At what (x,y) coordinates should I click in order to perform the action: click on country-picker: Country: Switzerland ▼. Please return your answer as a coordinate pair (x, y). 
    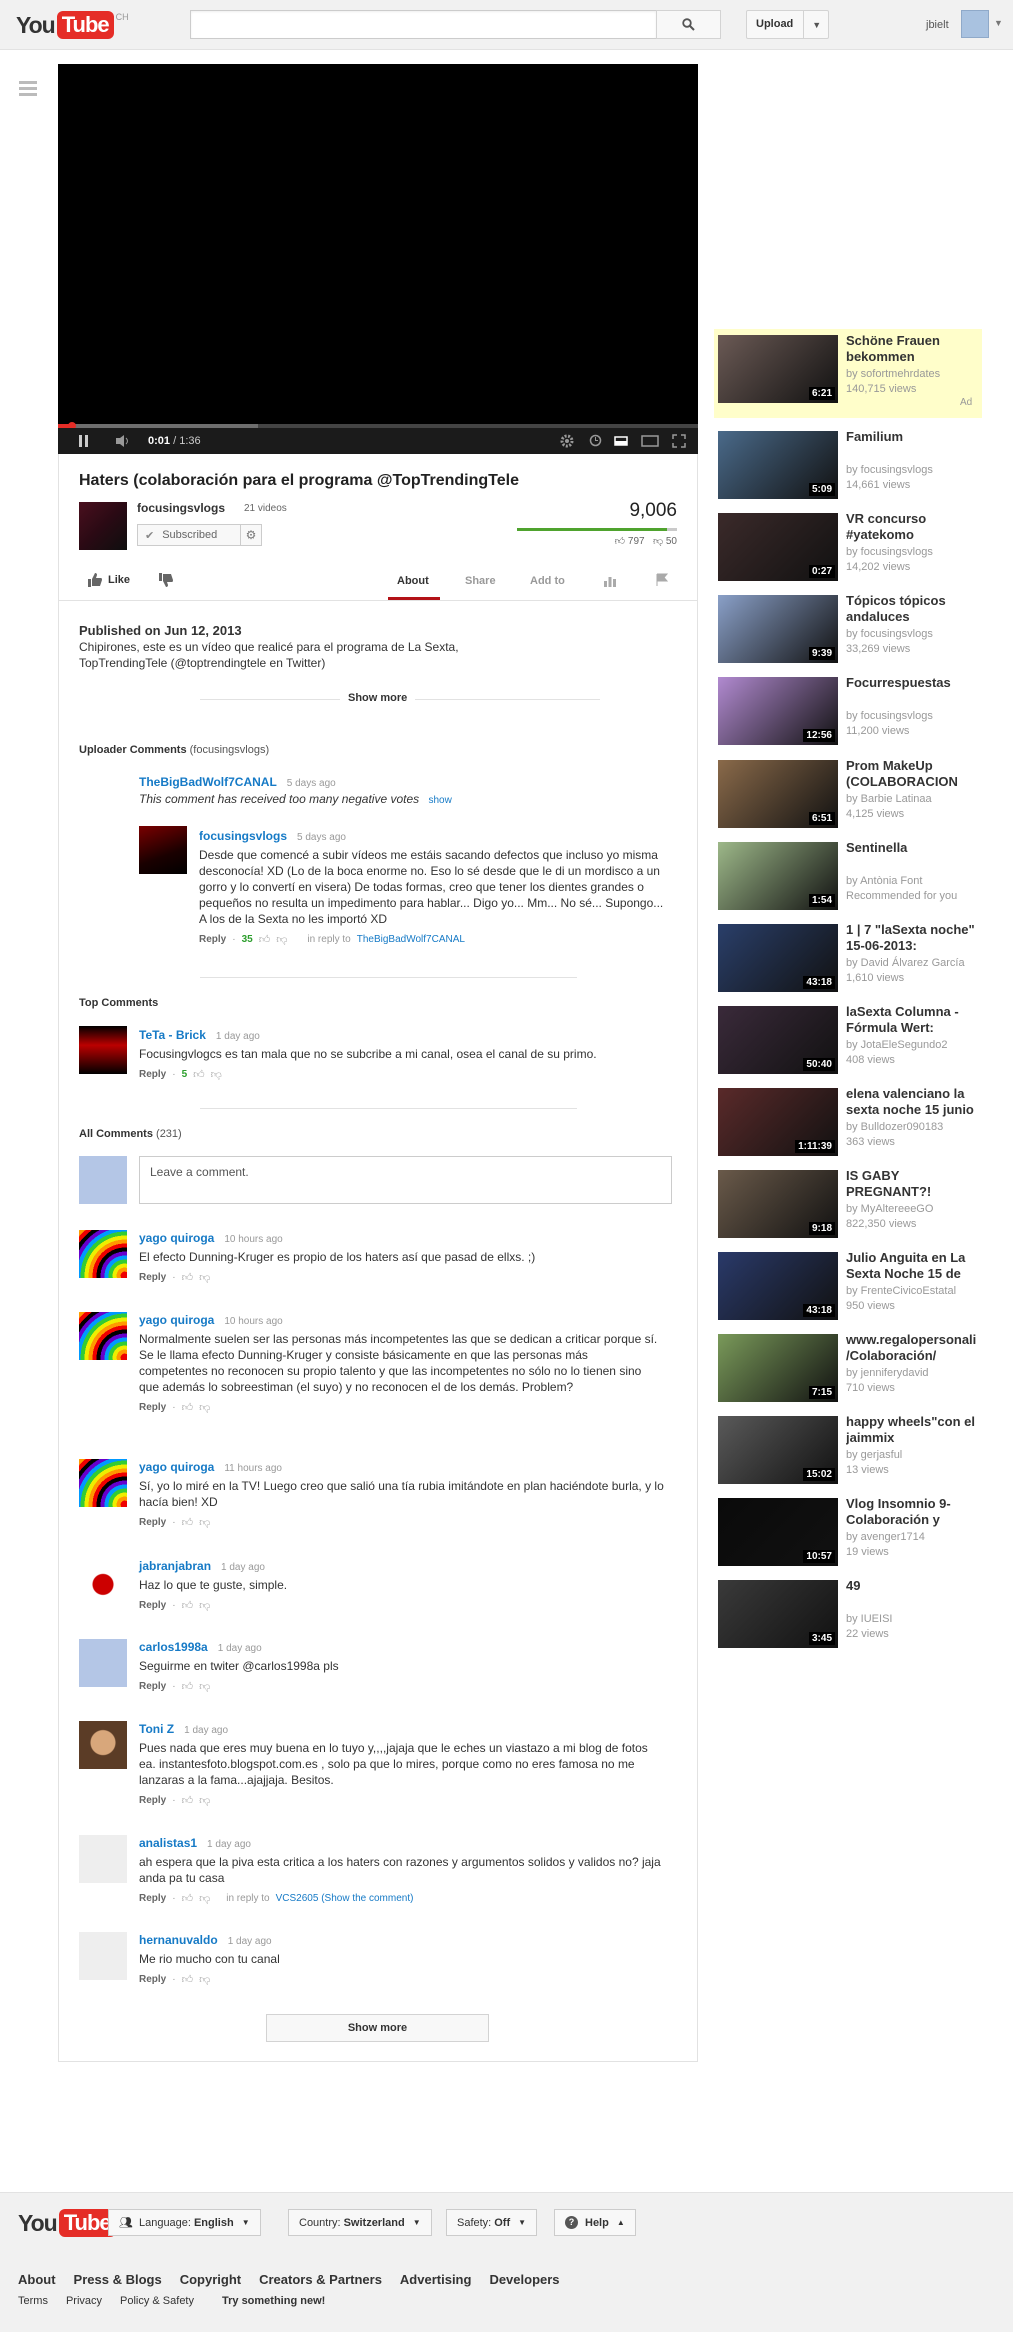
    Looking at the image, I should click on (360, 2222).